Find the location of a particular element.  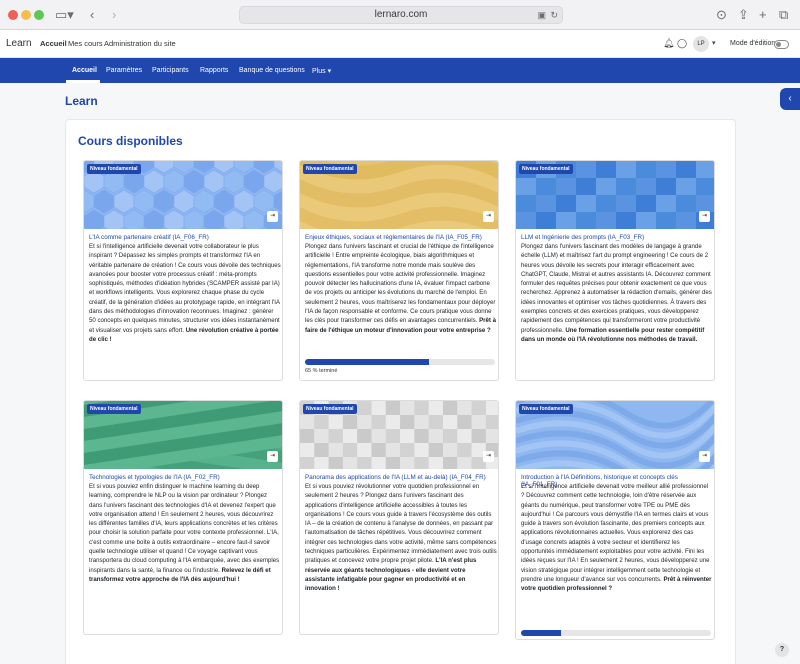

tab-participants: Participants is located at coordinates (170, 70).